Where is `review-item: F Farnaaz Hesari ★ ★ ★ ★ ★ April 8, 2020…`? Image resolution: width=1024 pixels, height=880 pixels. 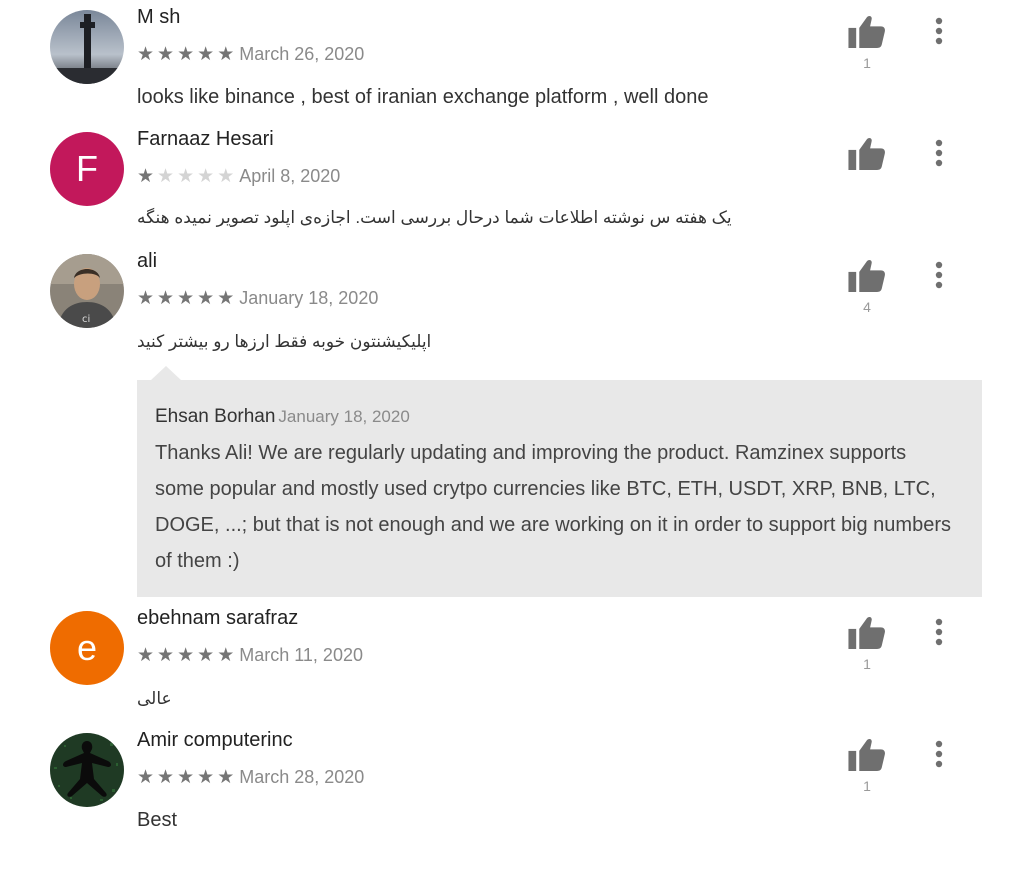
review-item: F Farnaaz Hesari ★ ★ ★ ★ ★ April 8, 2020… is located at coordinates (512, 183).